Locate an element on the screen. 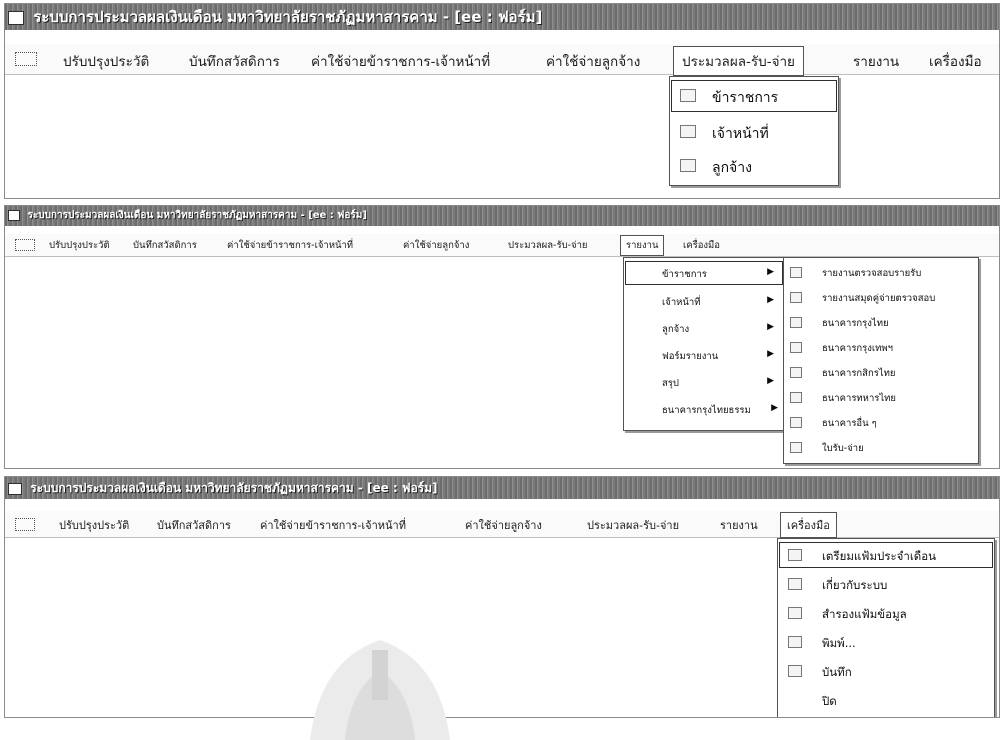 This screenshot has width=1000, height=740. processing-item-staff: เจ้าหน้าที่ is located at coordinates (754, 132).